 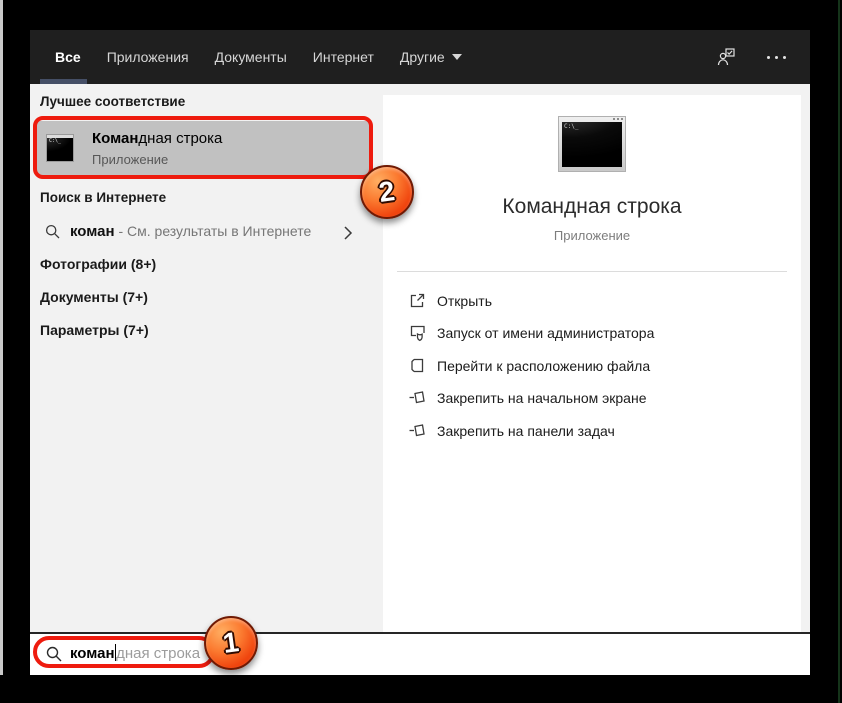 What do you see at coordinates (343, 57) in the screenshot?
I see `tab-web: Интернет` at bounding box center [343, 57].